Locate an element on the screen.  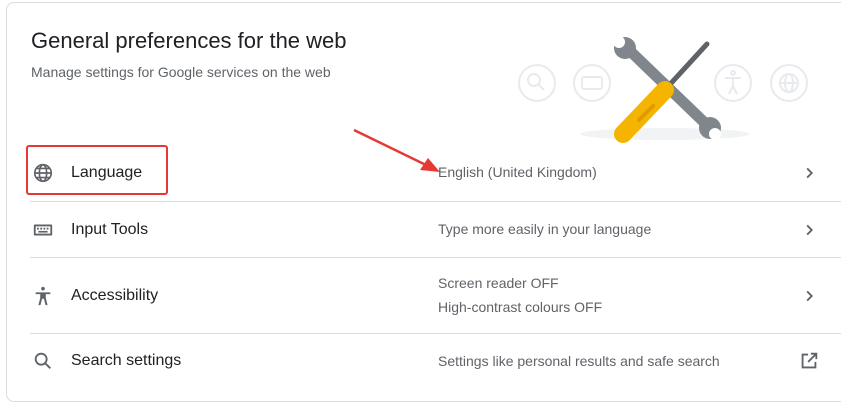
search-settings-label: Search settings is located at coordinates (126, 360).